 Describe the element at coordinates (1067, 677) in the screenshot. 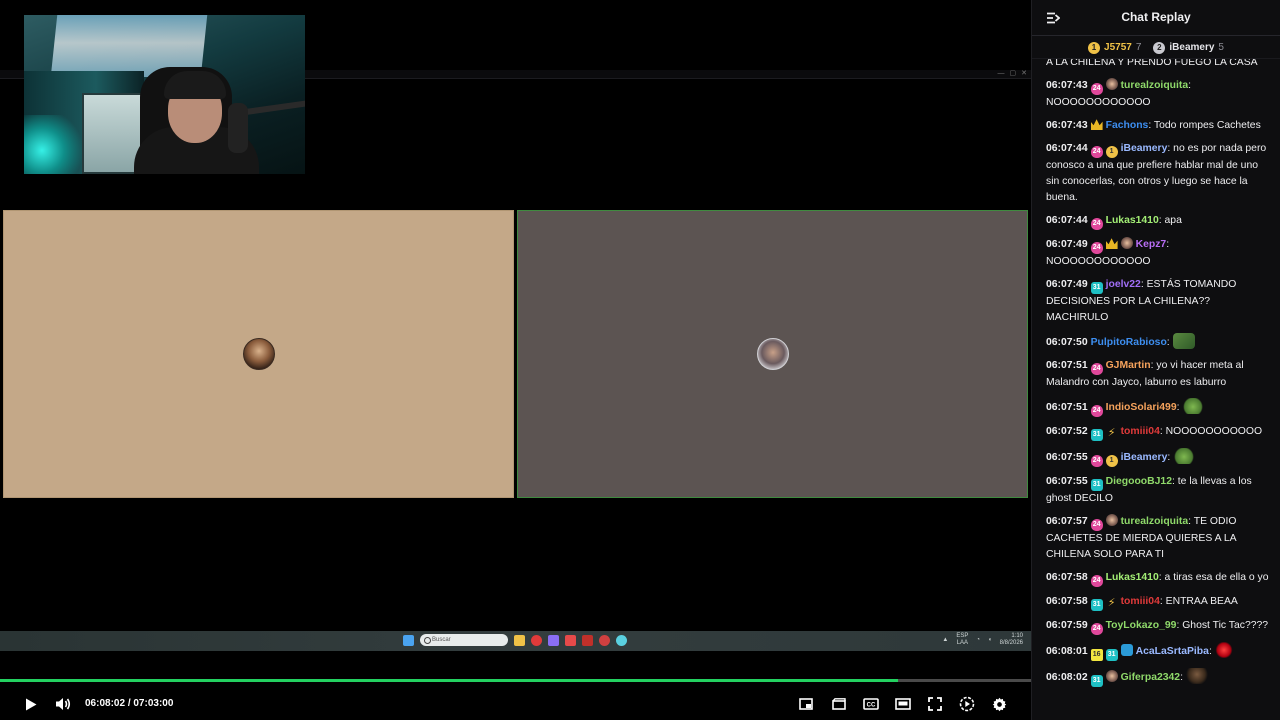

I see `message-timestamp: 06:08:02` at that location.